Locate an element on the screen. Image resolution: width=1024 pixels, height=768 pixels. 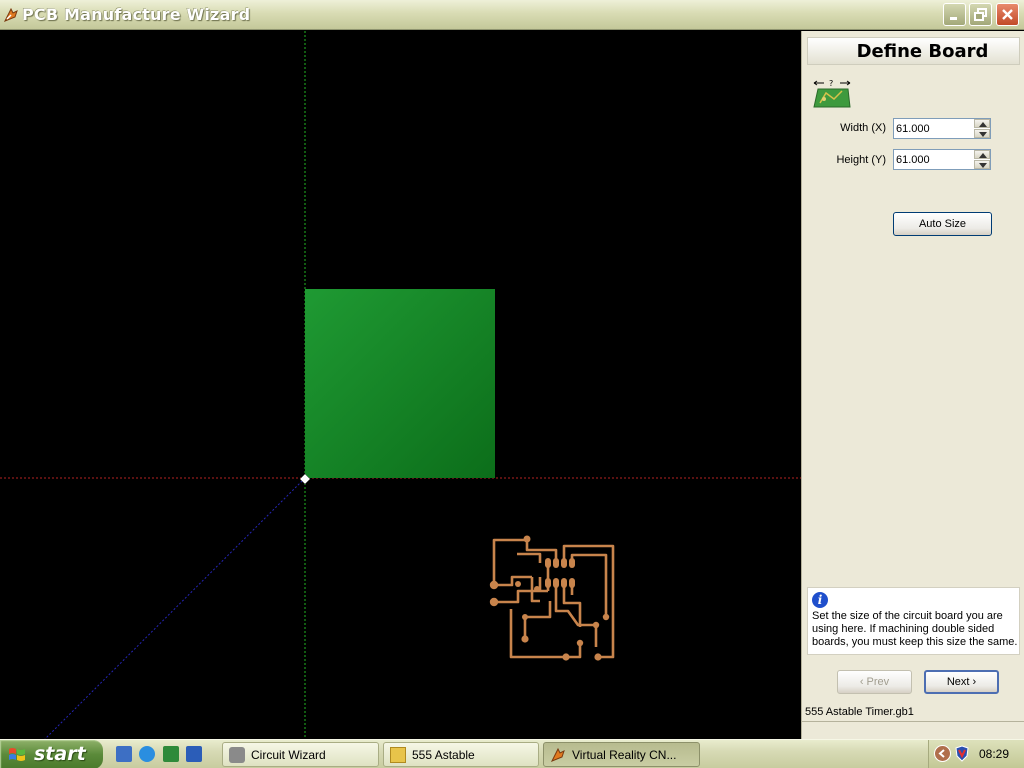
quick-launch-browser-icon is located at coordinates (147, 754).